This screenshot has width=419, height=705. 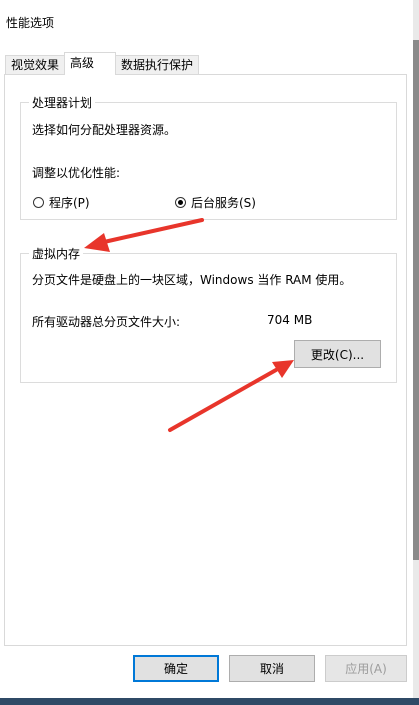 I want to click on apply-button: 应用(A), so click(x=366, y=668).